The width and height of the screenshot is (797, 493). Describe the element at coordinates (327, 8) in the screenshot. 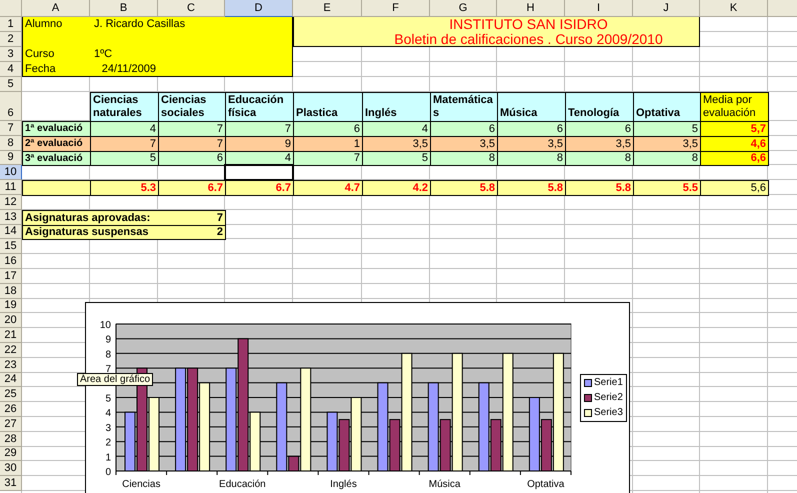

I see `column-header: E` at that location.